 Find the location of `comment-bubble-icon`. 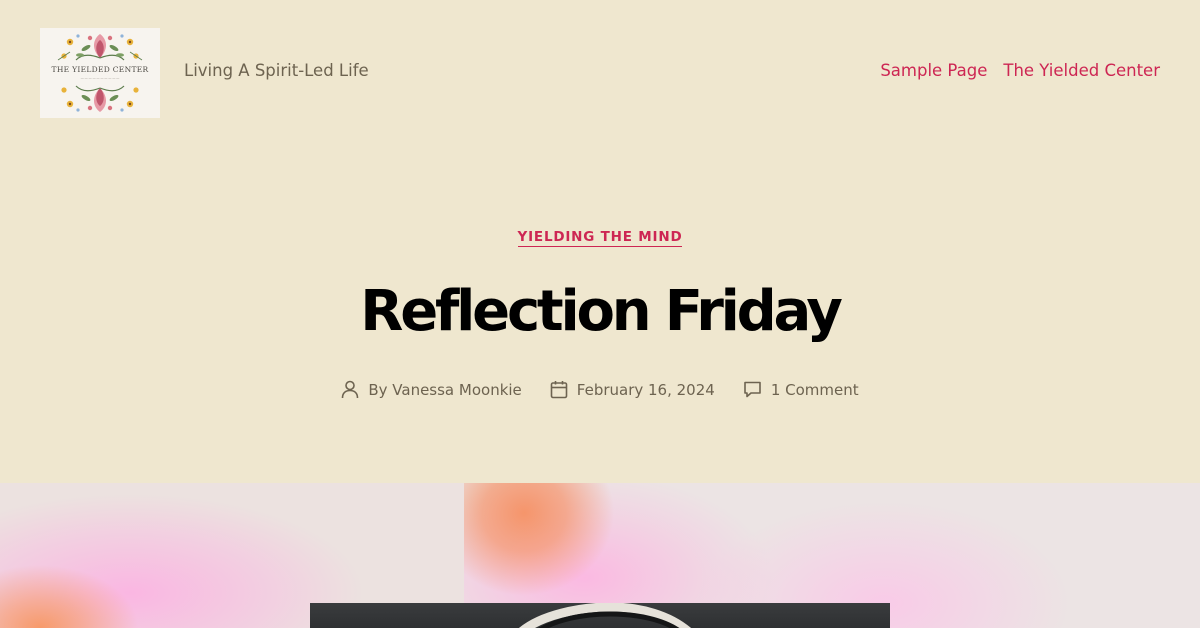

comment-bubble-icon is located at coordinates (752, 389).